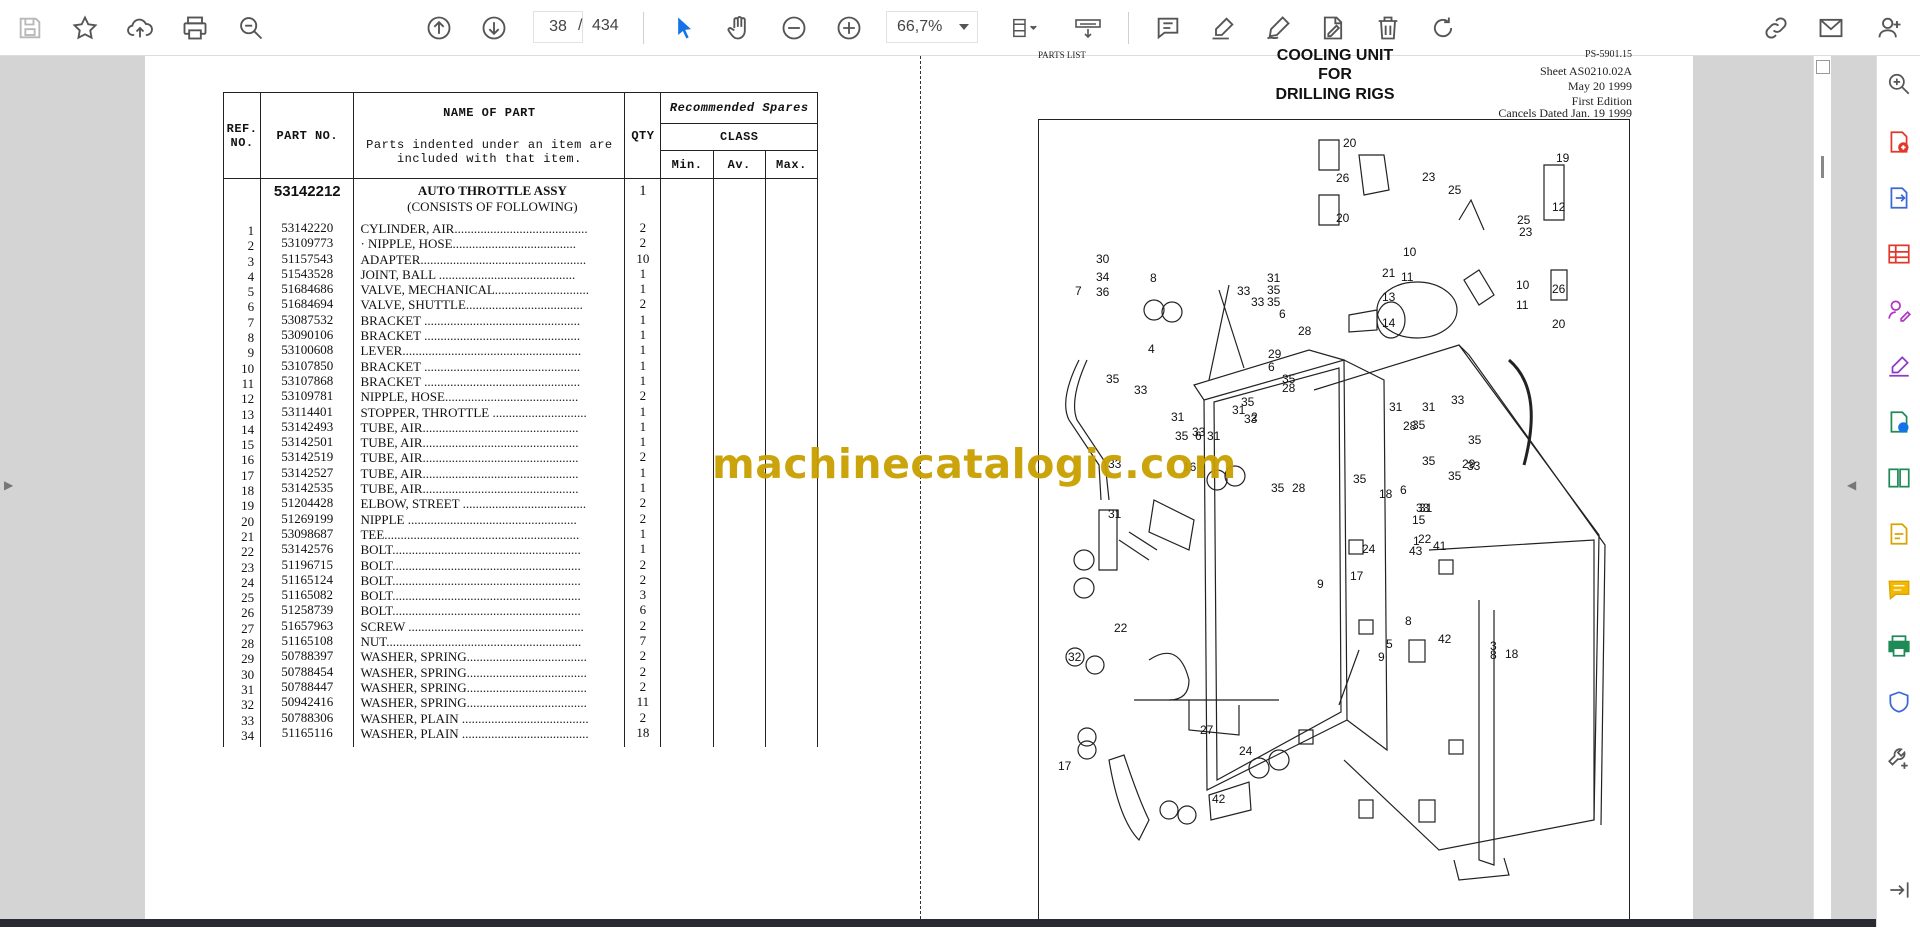  What do you see at coordinates (30, 28) in the screenshot?
I see `save-icon` at bounding box center [30, 28].